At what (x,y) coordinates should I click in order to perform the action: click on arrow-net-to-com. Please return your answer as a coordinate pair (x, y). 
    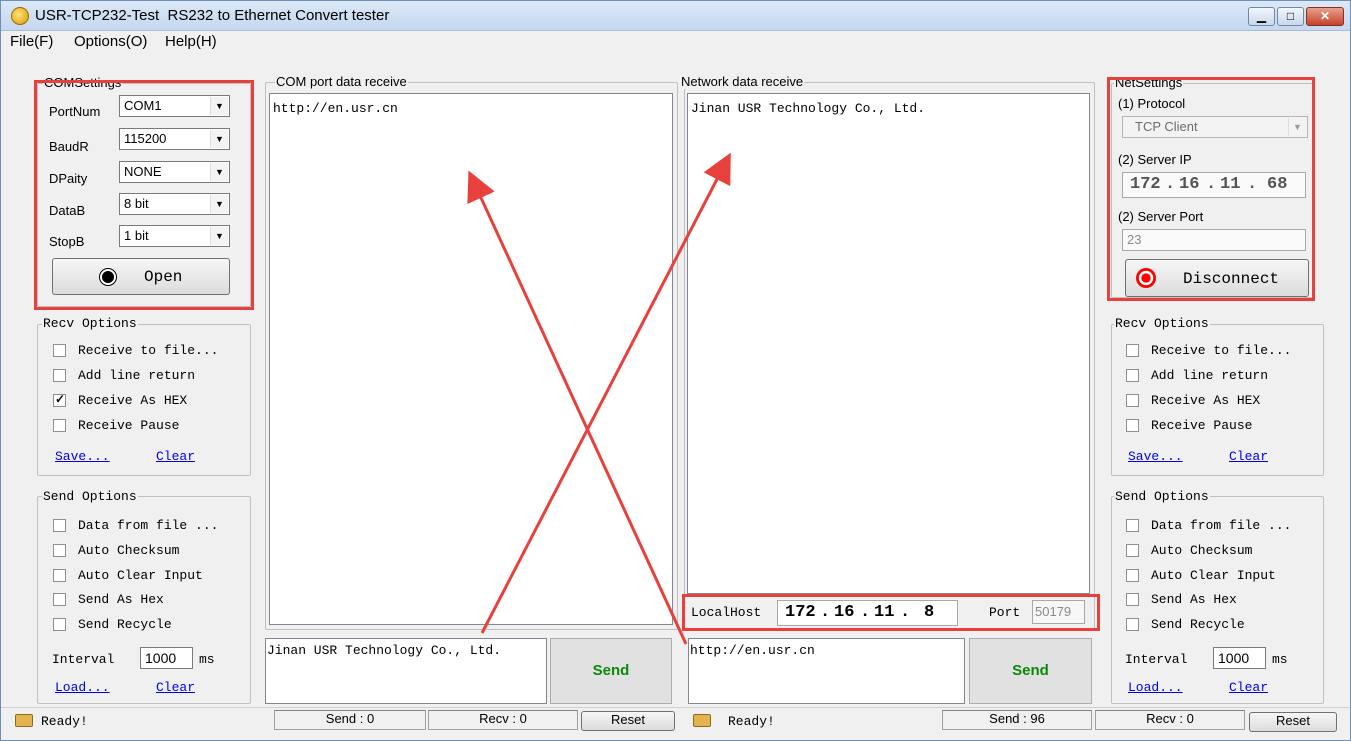
    Looking at the image, I should click on (577, 407).